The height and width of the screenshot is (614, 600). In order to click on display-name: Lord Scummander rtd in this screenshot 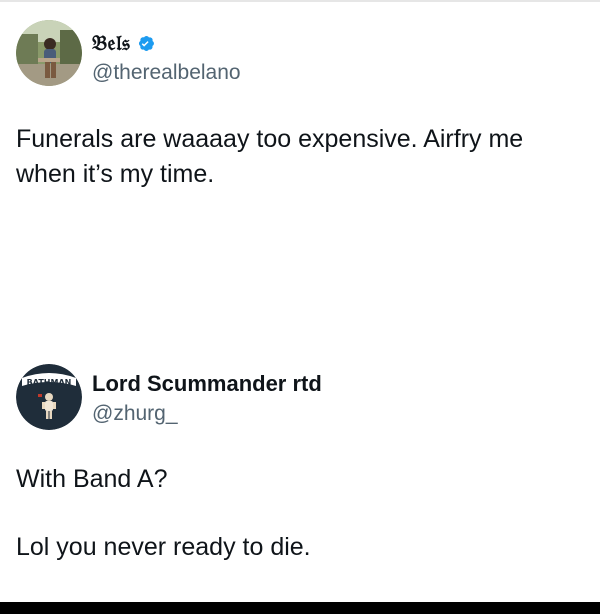, I will do `click(207, 384)`.